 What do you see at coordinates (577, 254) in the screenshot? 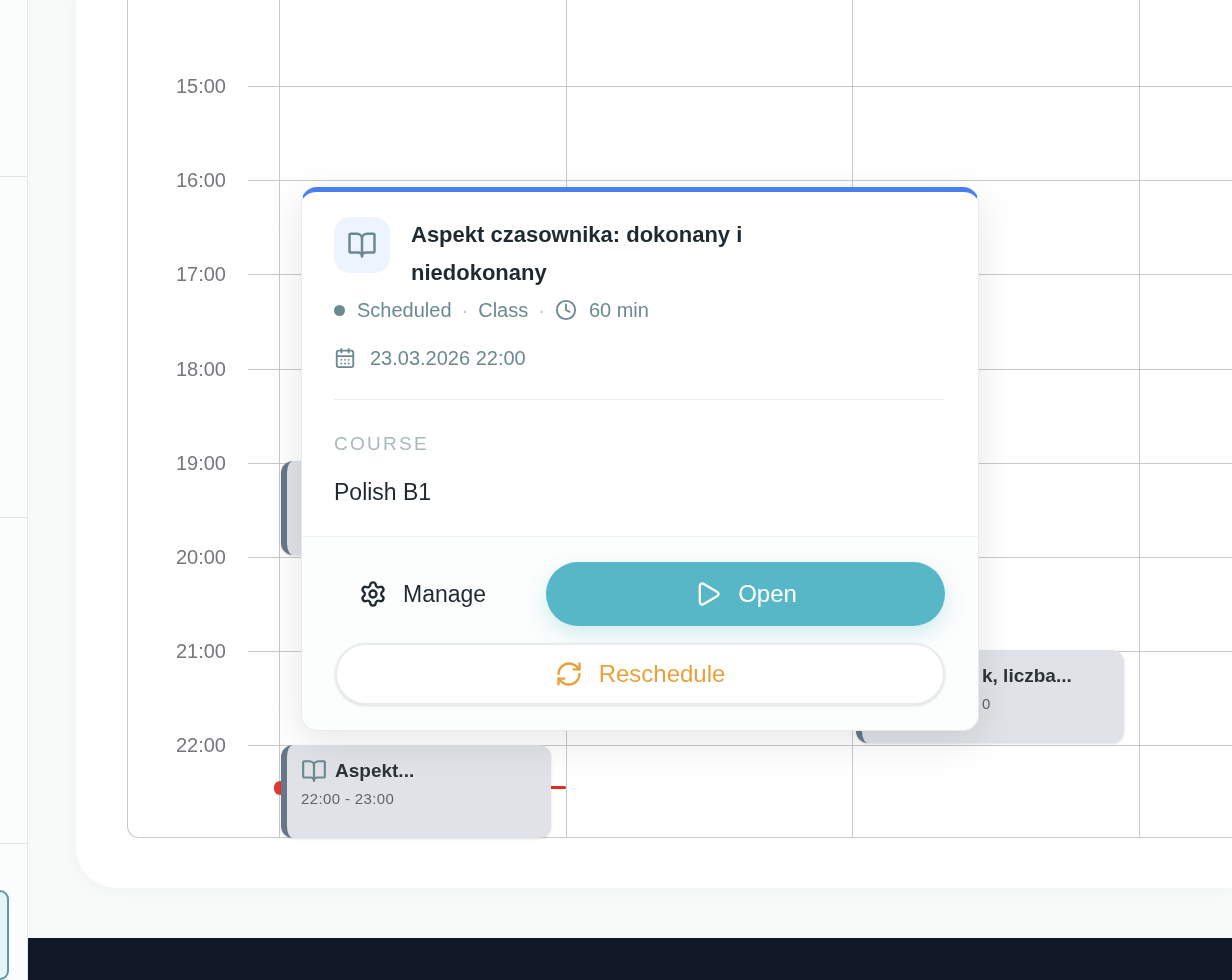
I see `popover-title: Aspekt czasownika: dokonany i niedokonany` at bounding box center [577, 254].